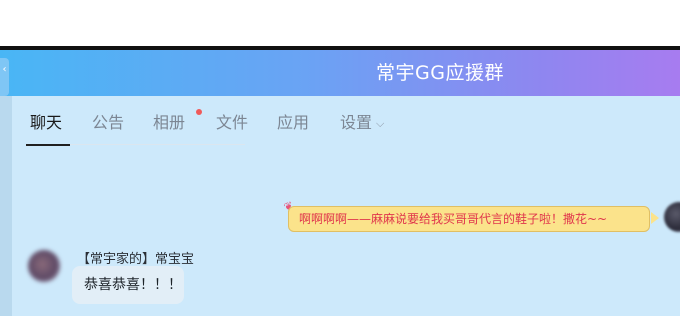 This screenshot has width=680, height=316. I want to click on back-tab: ‹, so click(4, 77).